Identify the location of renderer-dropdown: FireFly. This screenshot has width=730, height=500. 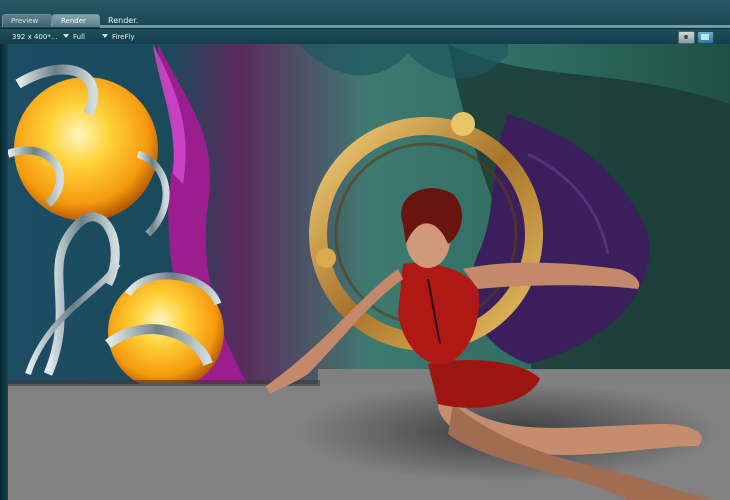
(118, 37).